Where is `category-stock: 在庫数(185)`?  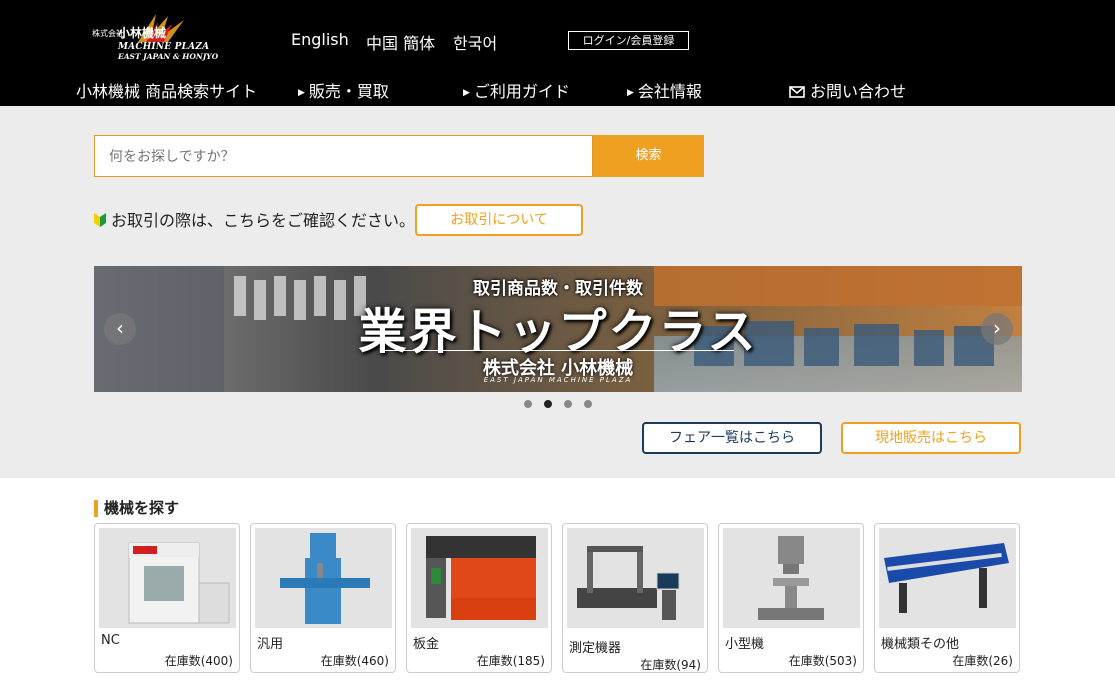
category-stock: 在庫数(185) is located at coordinates (510, 661).